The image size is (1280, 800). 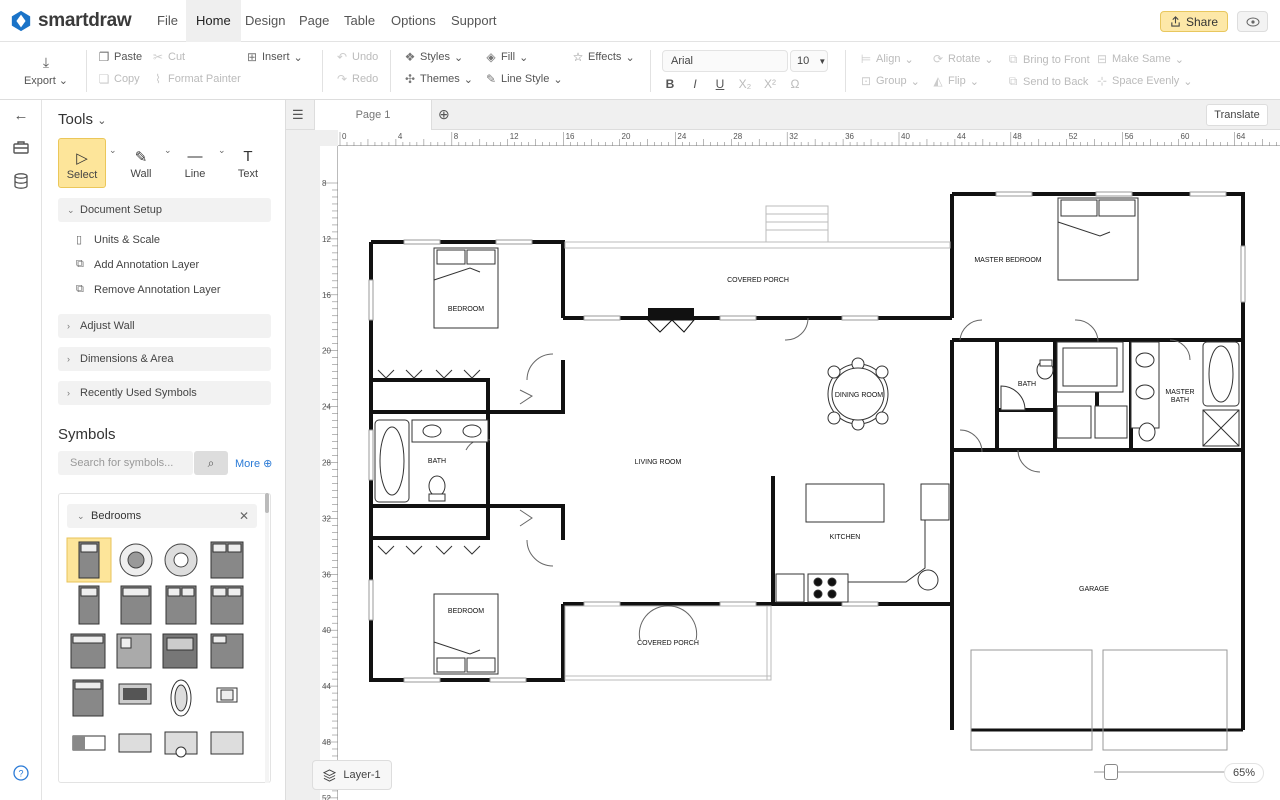 I want to click on menu-home: Home, so click(x=213, y=21).